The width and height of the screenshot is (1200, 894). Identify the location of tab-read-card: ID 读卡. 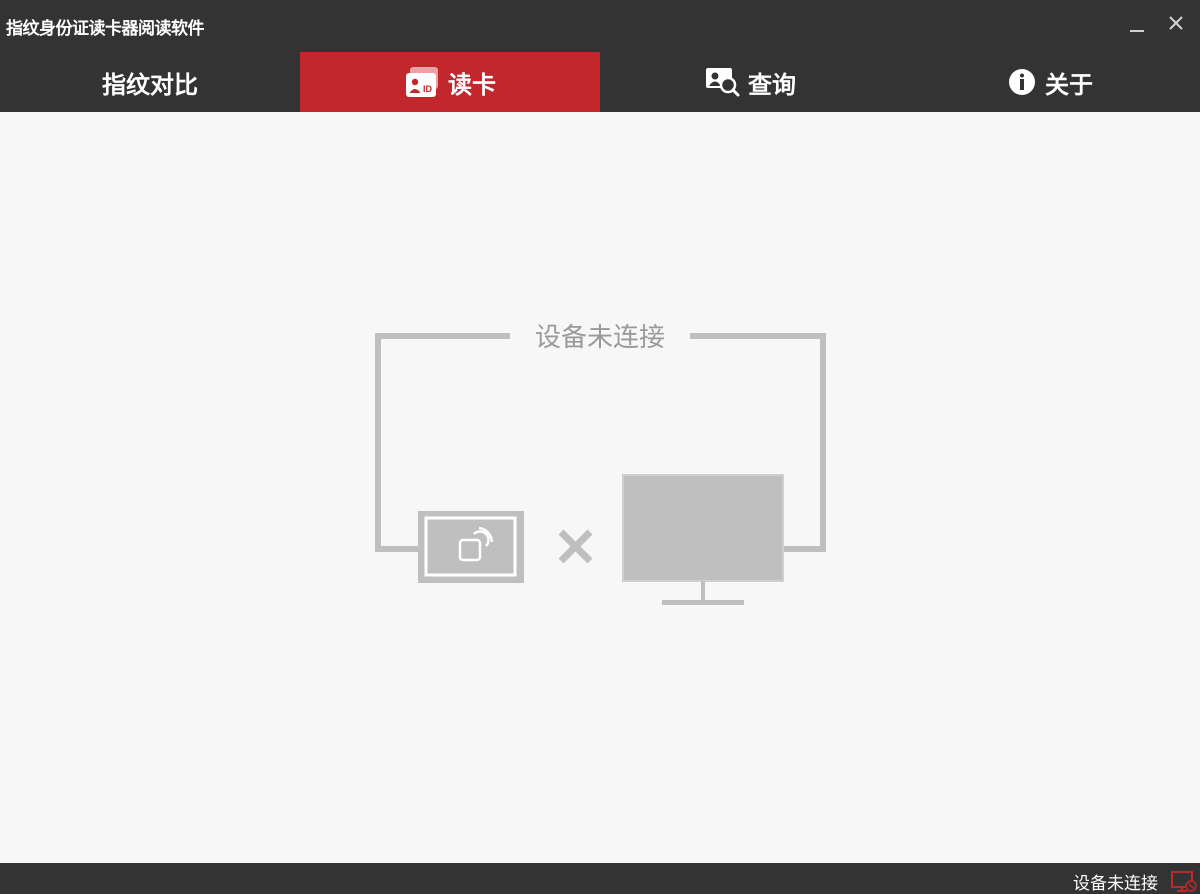
(450, 82).